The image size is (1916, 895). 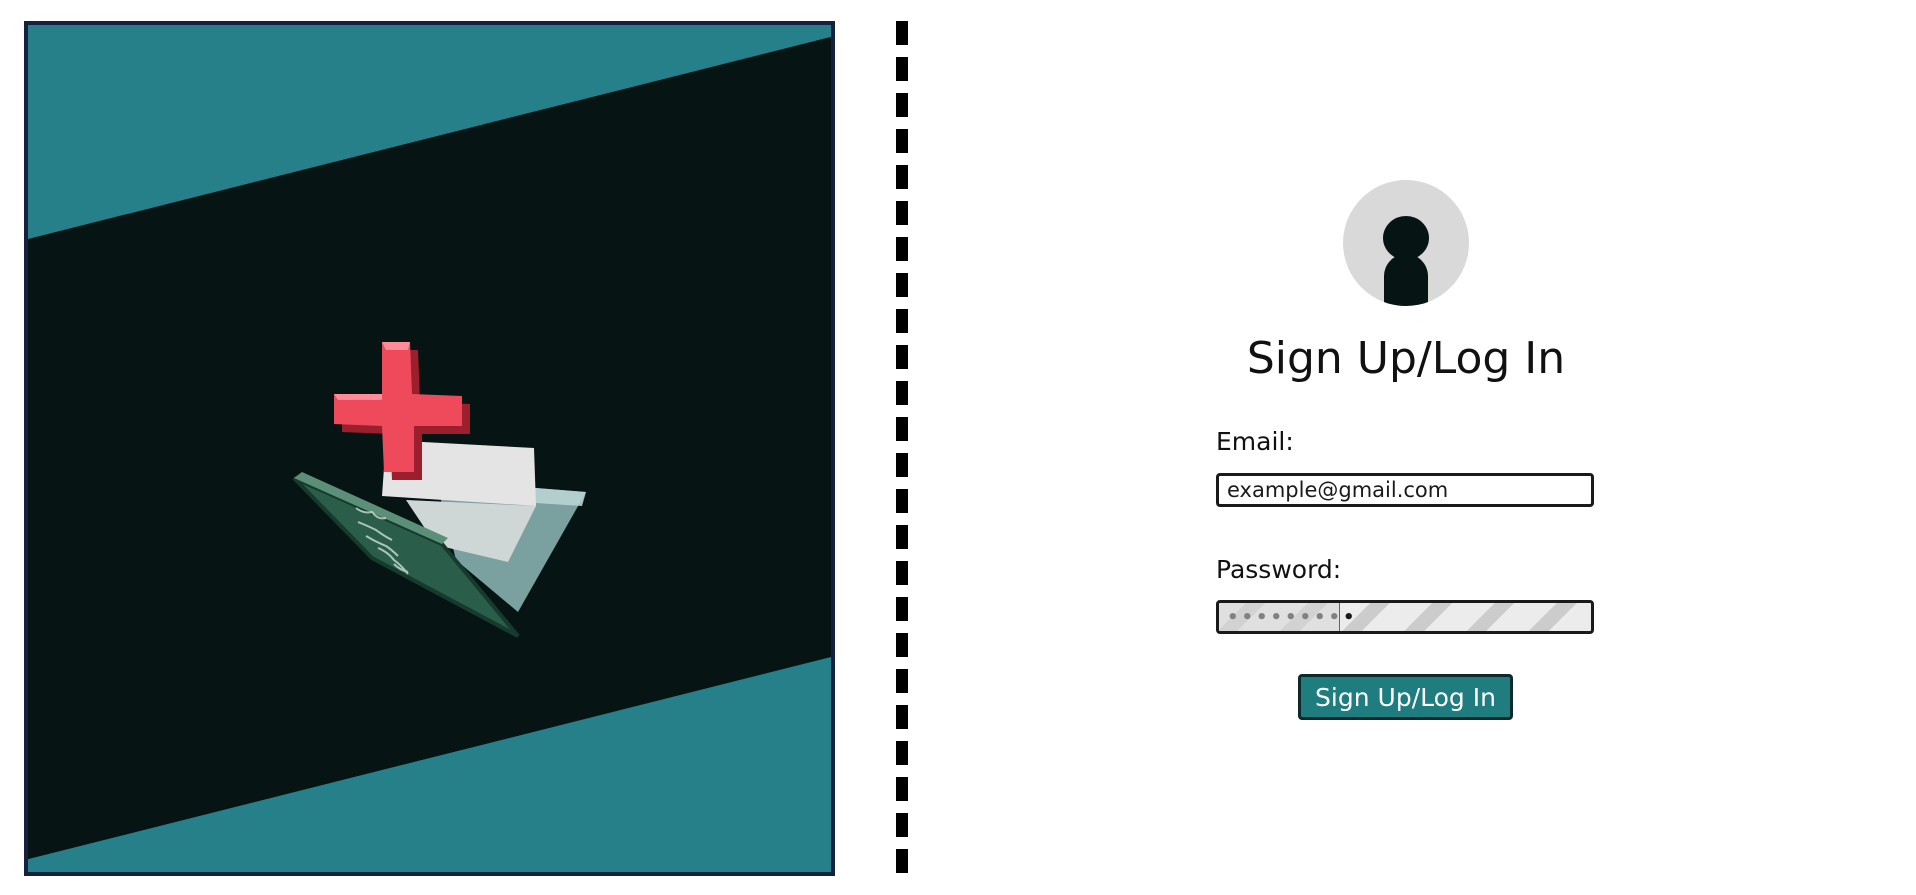 What do you see at coordinates (1410, 460) in the screenshot?
I see `auth-form: Sign Up/Log In Email: Password` at bounding box center [1410, 460].